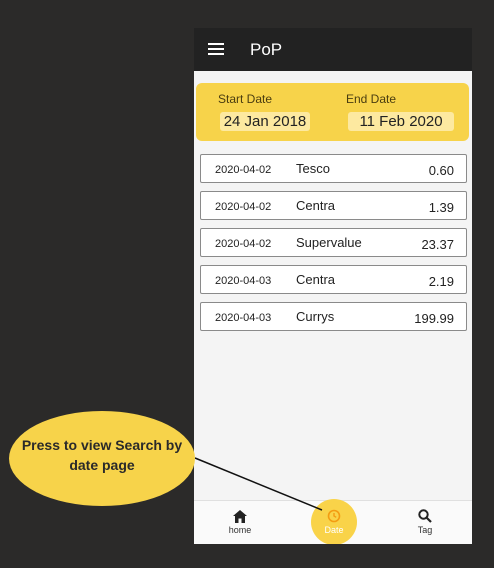  Describe the element at coordinates (102, 465) in the screenshot. I see `callout-line-2: date page` at that location.